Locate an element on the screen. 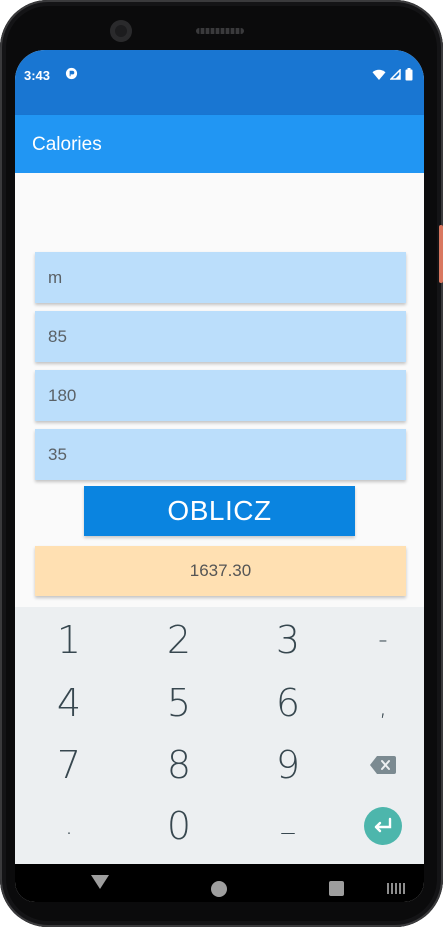 The height and width of the screenshot is (927, 443). key-6: 6 is located at coordinates (288, 703).